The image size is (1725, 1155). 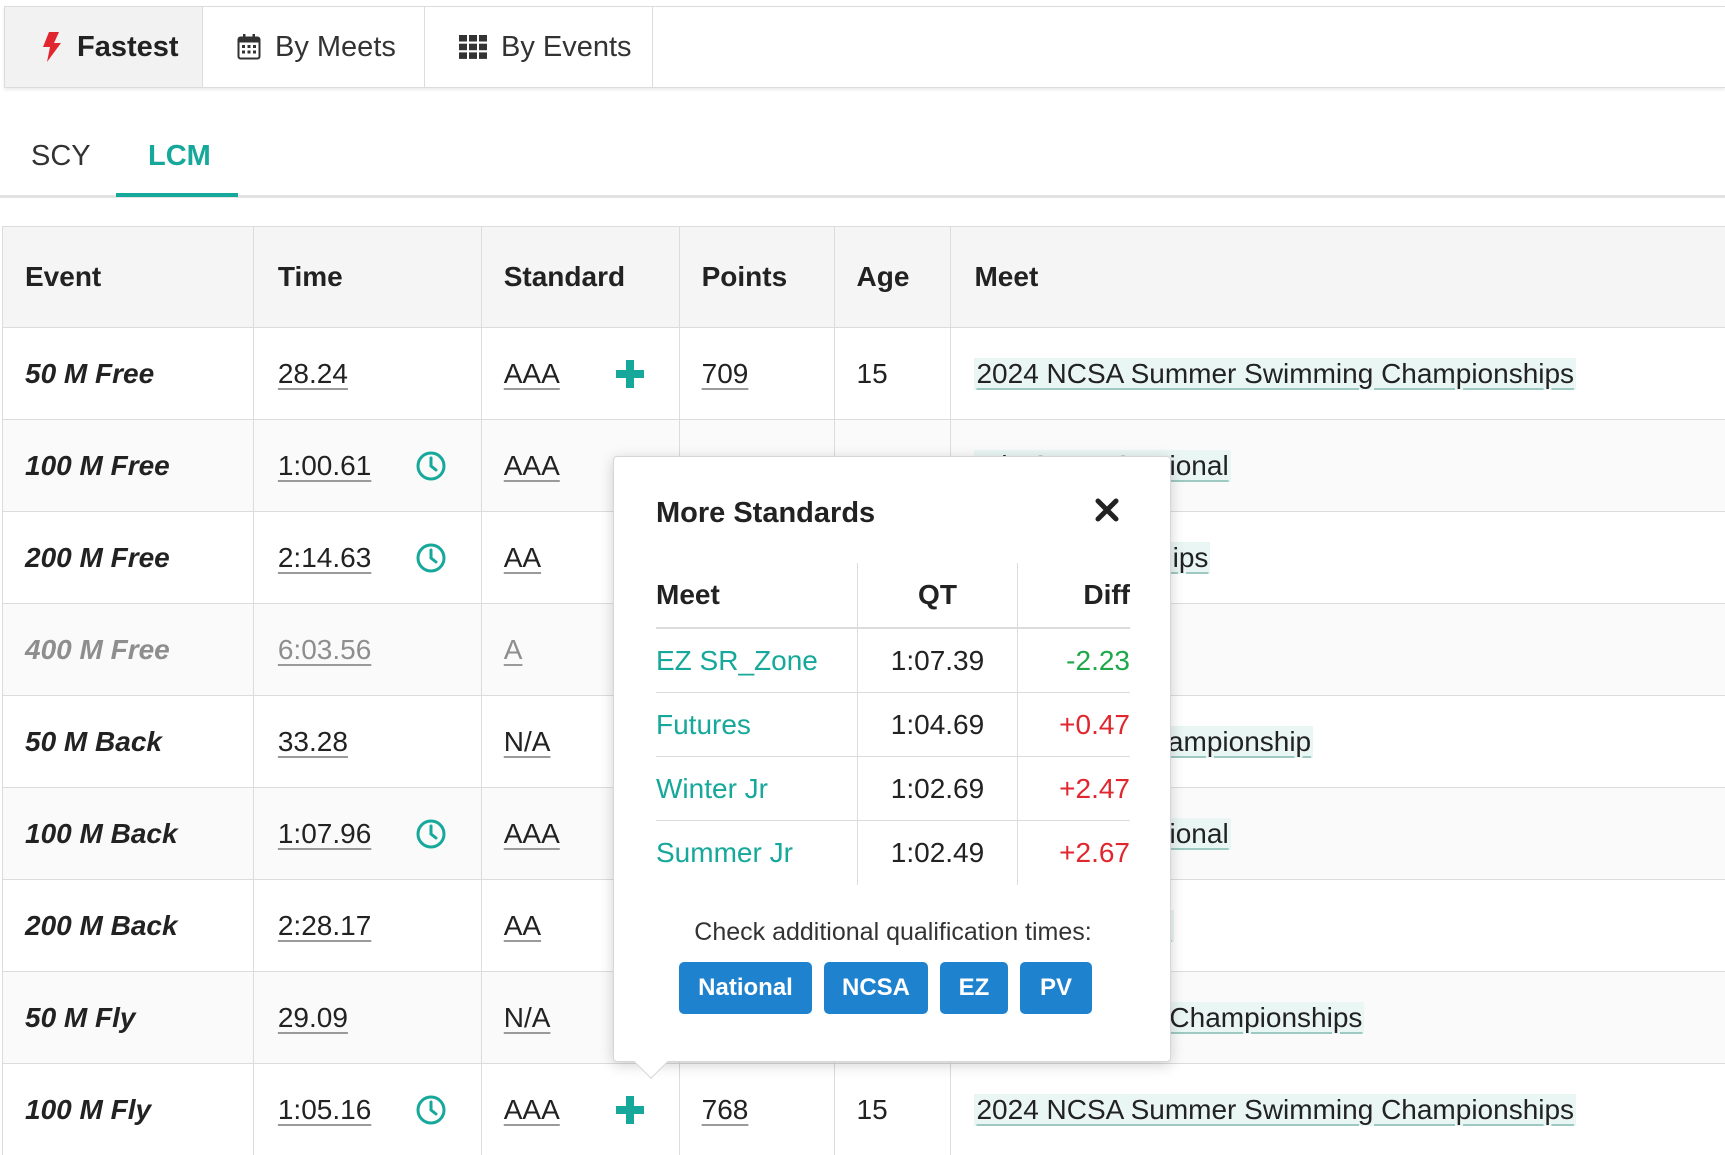 What do you see at coordinates (725, 1110) in the screenshot?
I see `points-link: 768` at bounding box center [725, 1110].